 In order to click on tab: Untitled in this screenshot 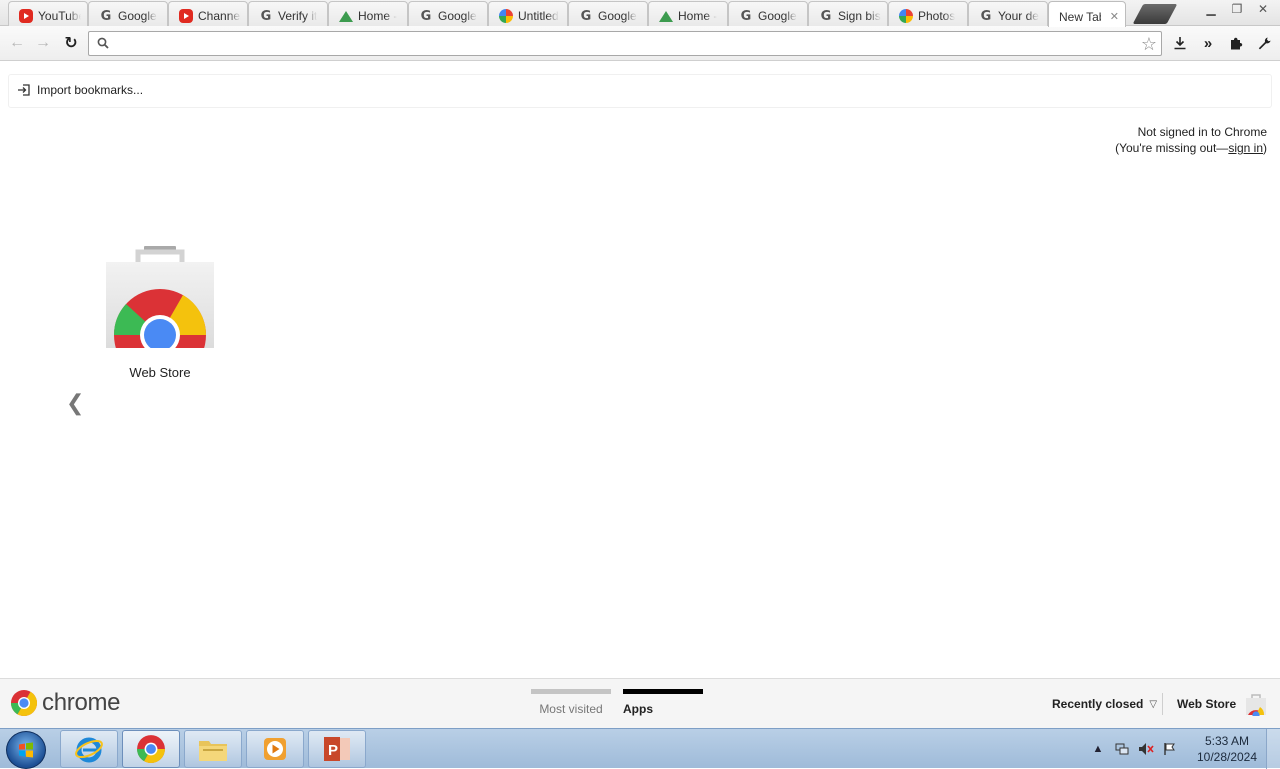, I will do `click(528, 13)`.